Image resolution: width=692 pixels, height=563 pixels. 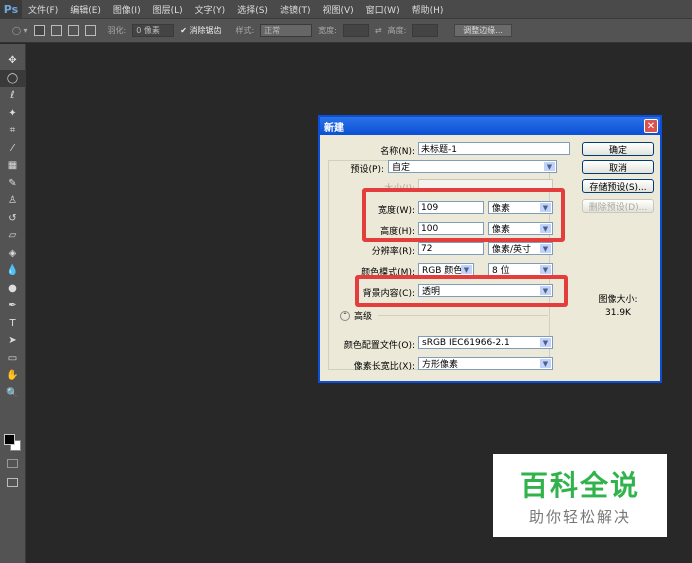 I want to click on screen-mode-icon, so click(x=12, y=482).